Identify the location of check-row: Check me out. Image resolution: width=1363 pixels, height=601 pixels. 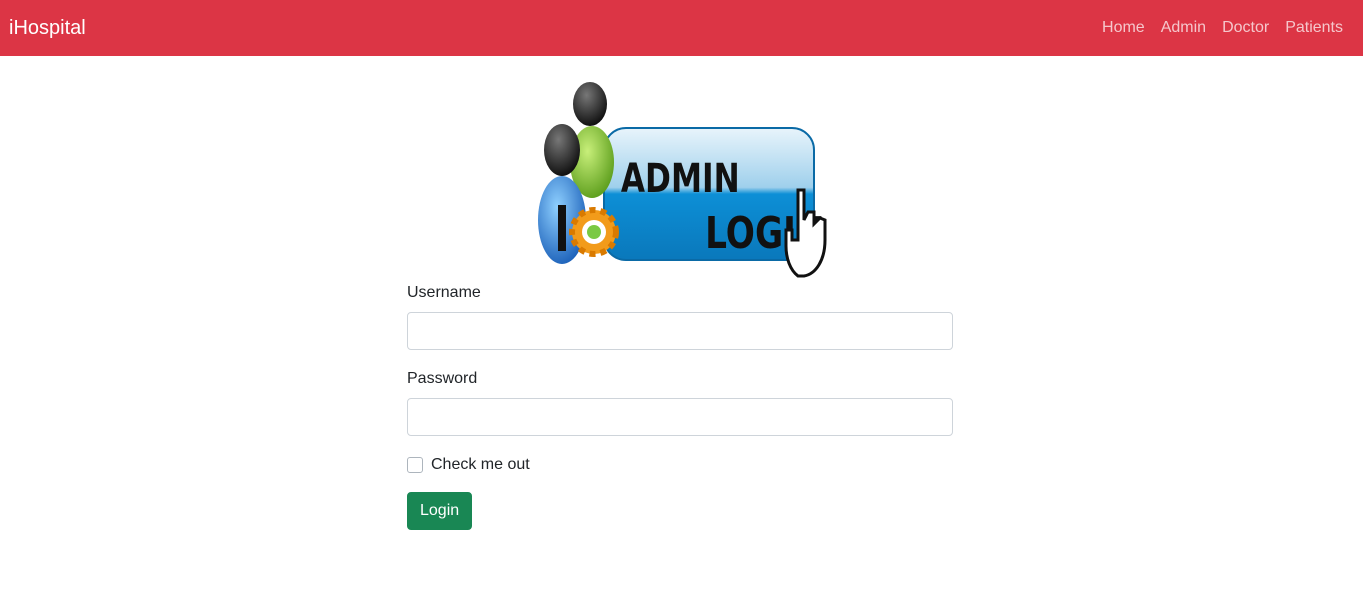
(468, 465).